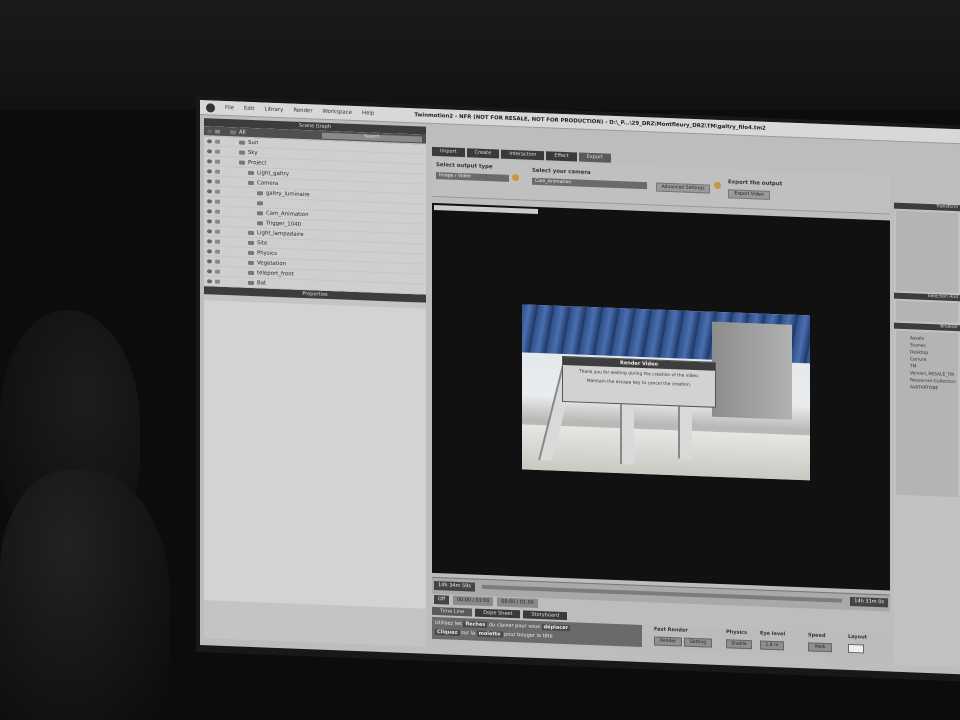  I want to click on transform-header: Transform, so click(927, 207).